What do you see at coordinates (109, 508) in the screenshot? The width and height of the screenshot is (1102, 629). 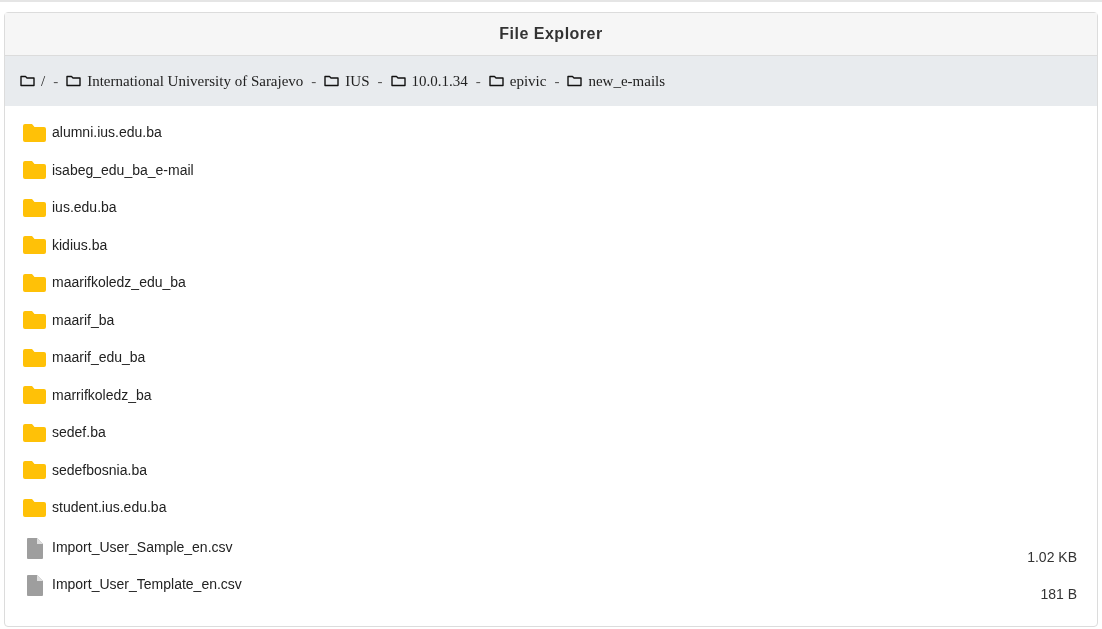 I see `folder-name: student.ius.edu.ba` at bounding box center [109, 508].